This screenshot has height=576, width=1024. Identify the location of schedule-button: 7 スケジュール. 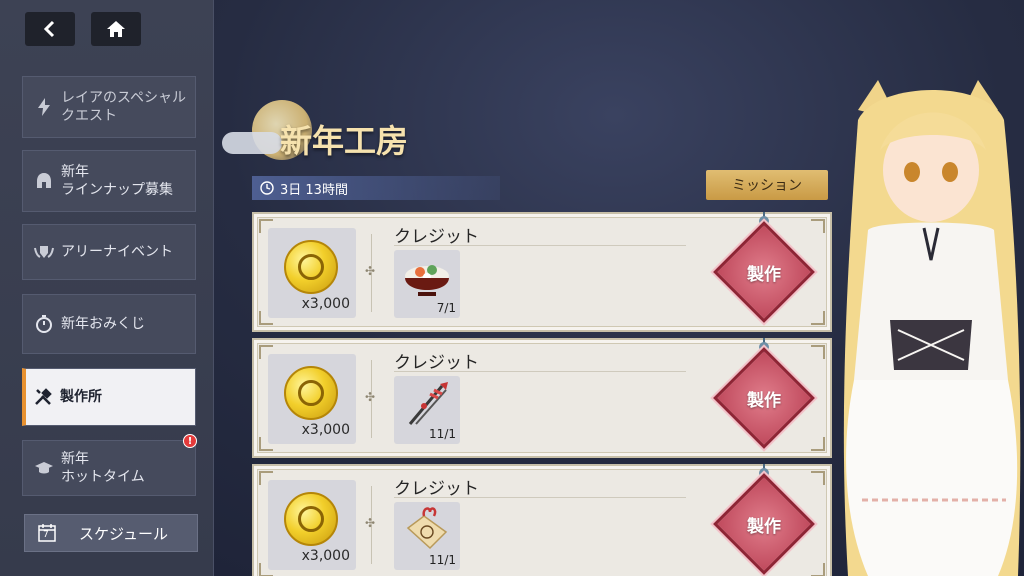
(111, 533).